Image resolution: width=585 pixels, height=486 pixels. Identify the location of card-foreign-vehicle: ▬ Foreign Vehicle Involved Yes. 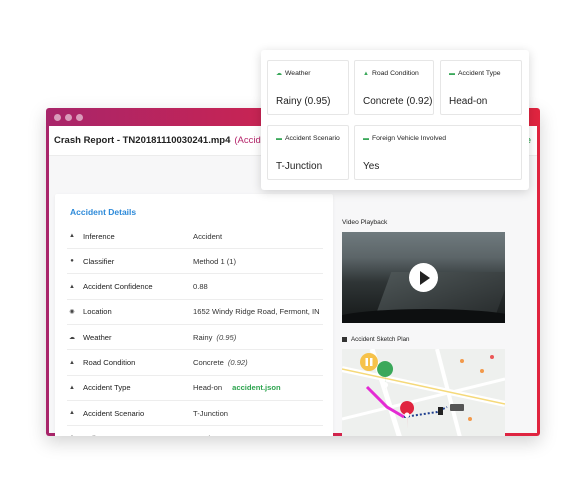
(438, 152).